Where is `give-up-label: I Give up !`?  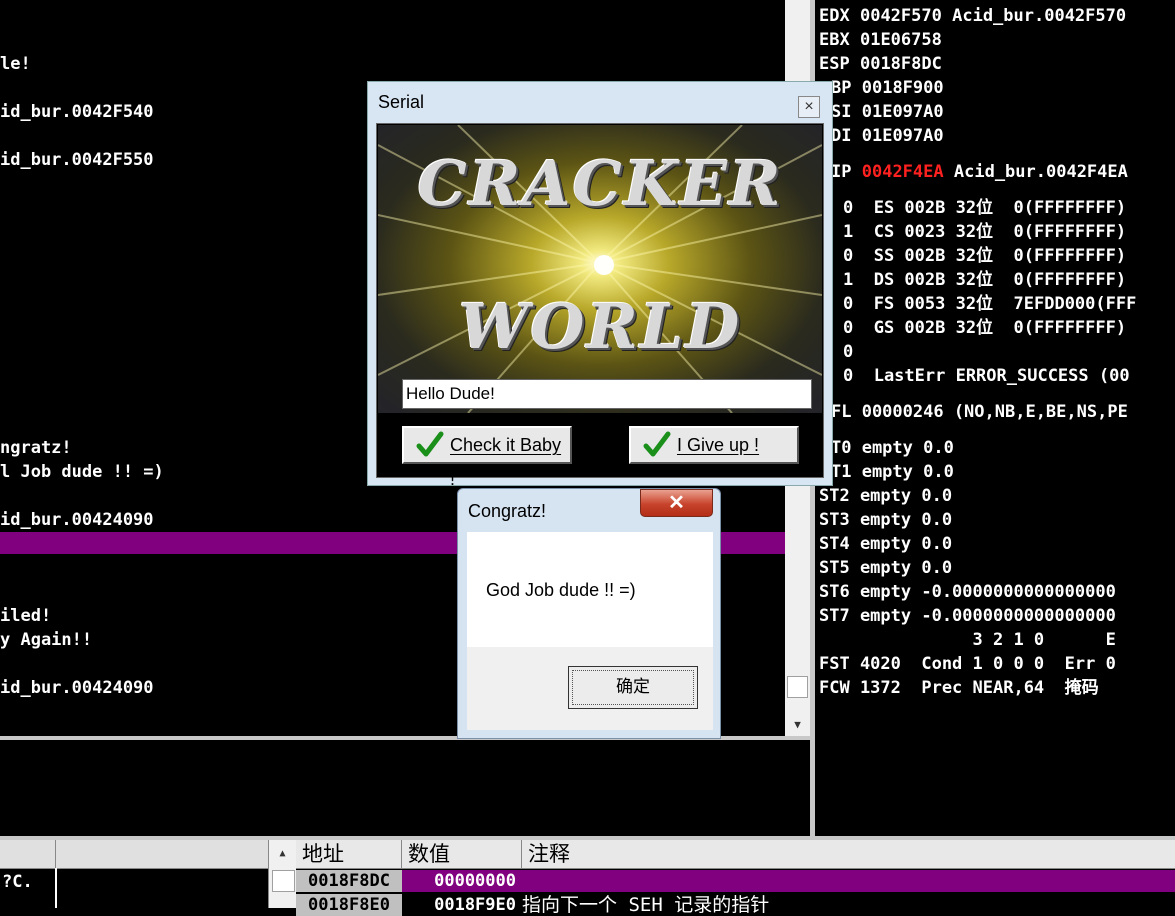 give-up-label: I Give up ! is located at coordinates (718, 445).